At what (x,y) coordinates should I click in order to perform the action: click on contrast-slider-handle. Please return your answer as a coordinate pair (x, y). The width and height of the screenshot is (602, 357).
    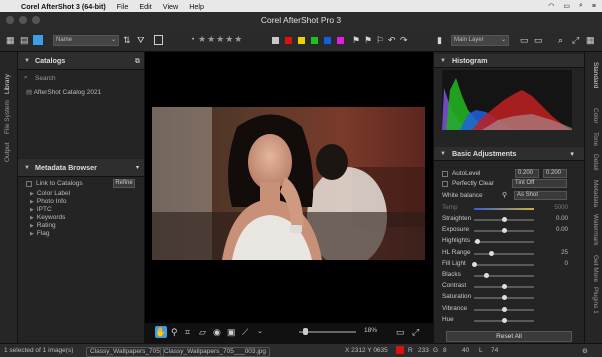
    Looking at the image, I should click on (504, 286).